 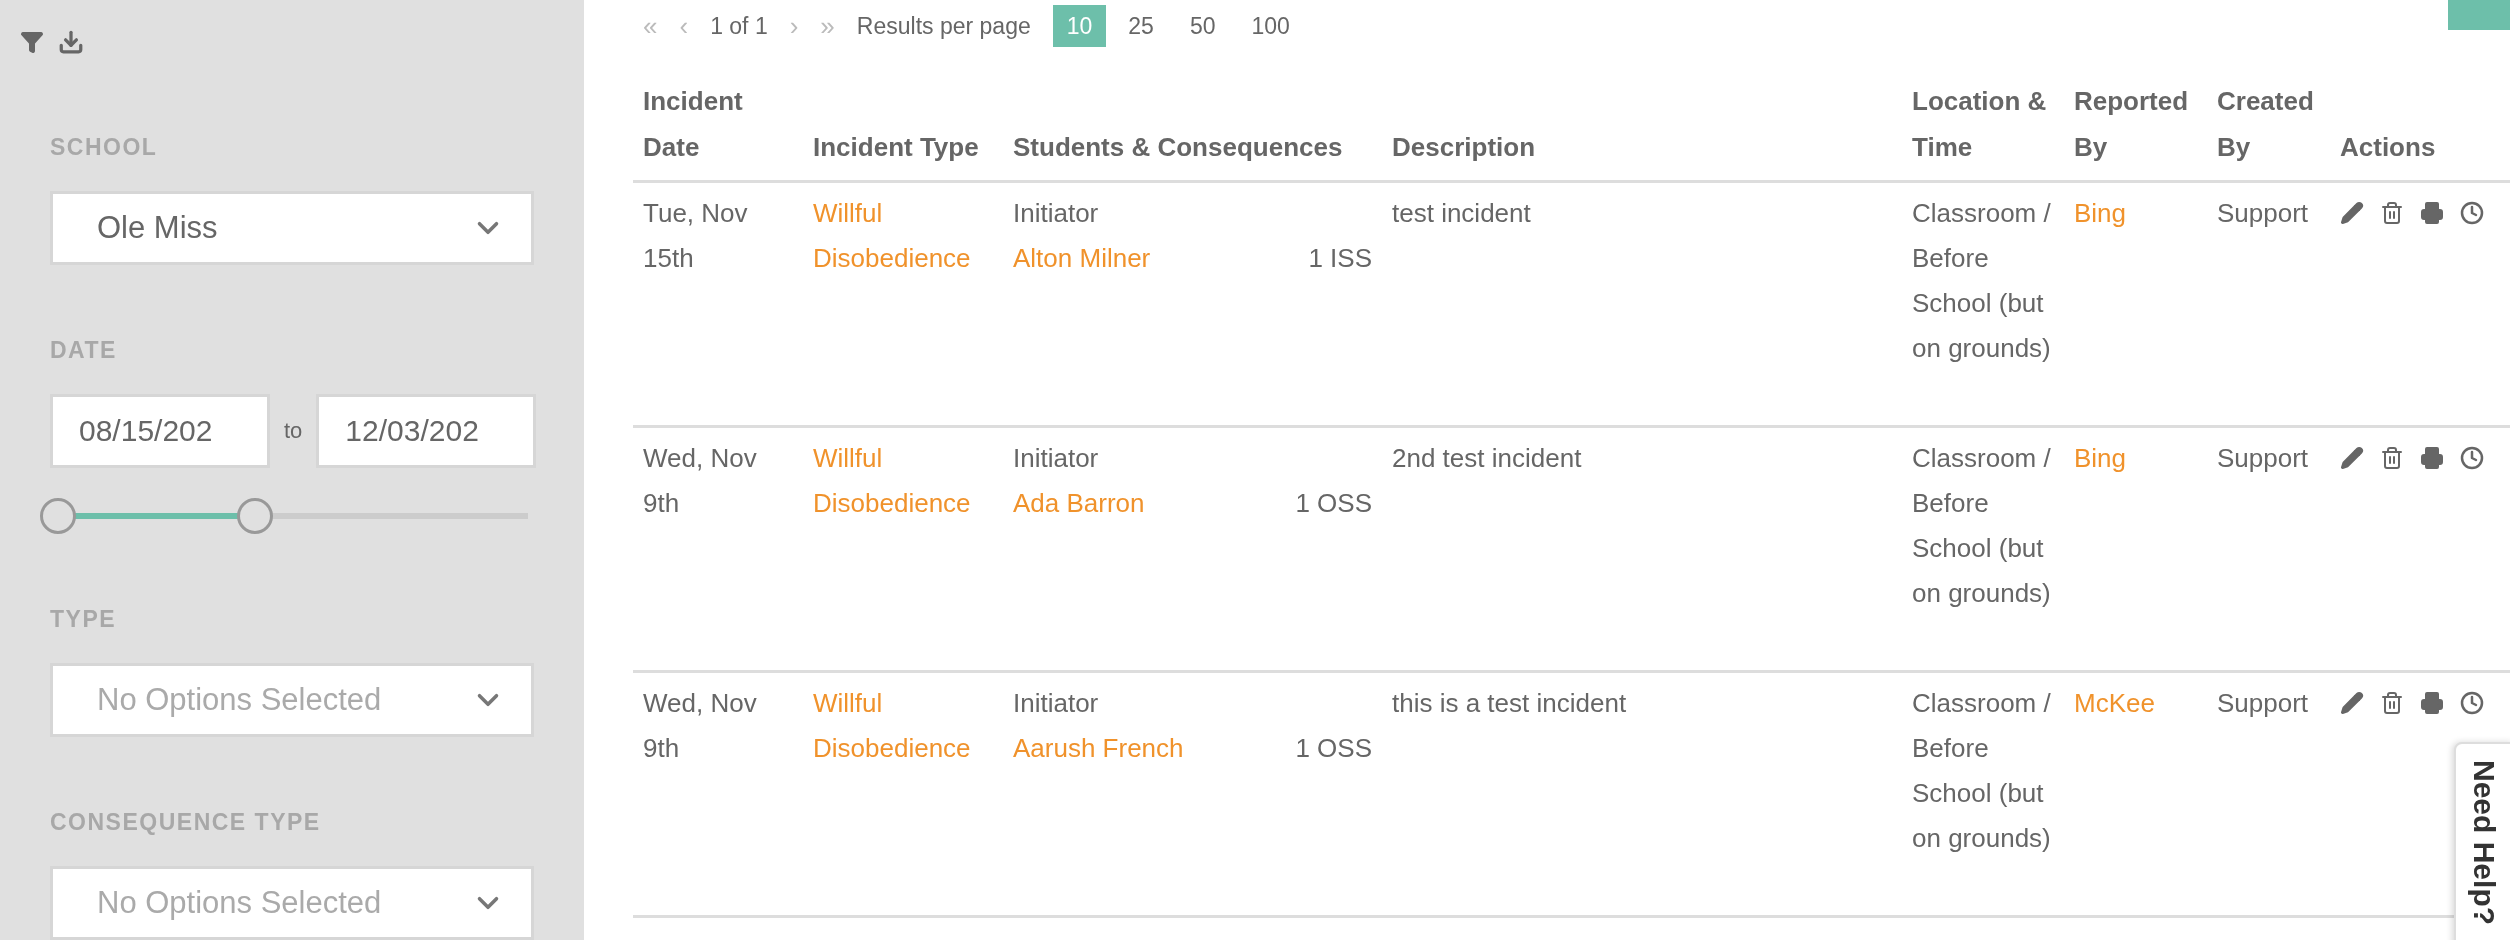 I want to click on filter-label: CONSEQUENCE TYPE, so click(x=186, y=822).